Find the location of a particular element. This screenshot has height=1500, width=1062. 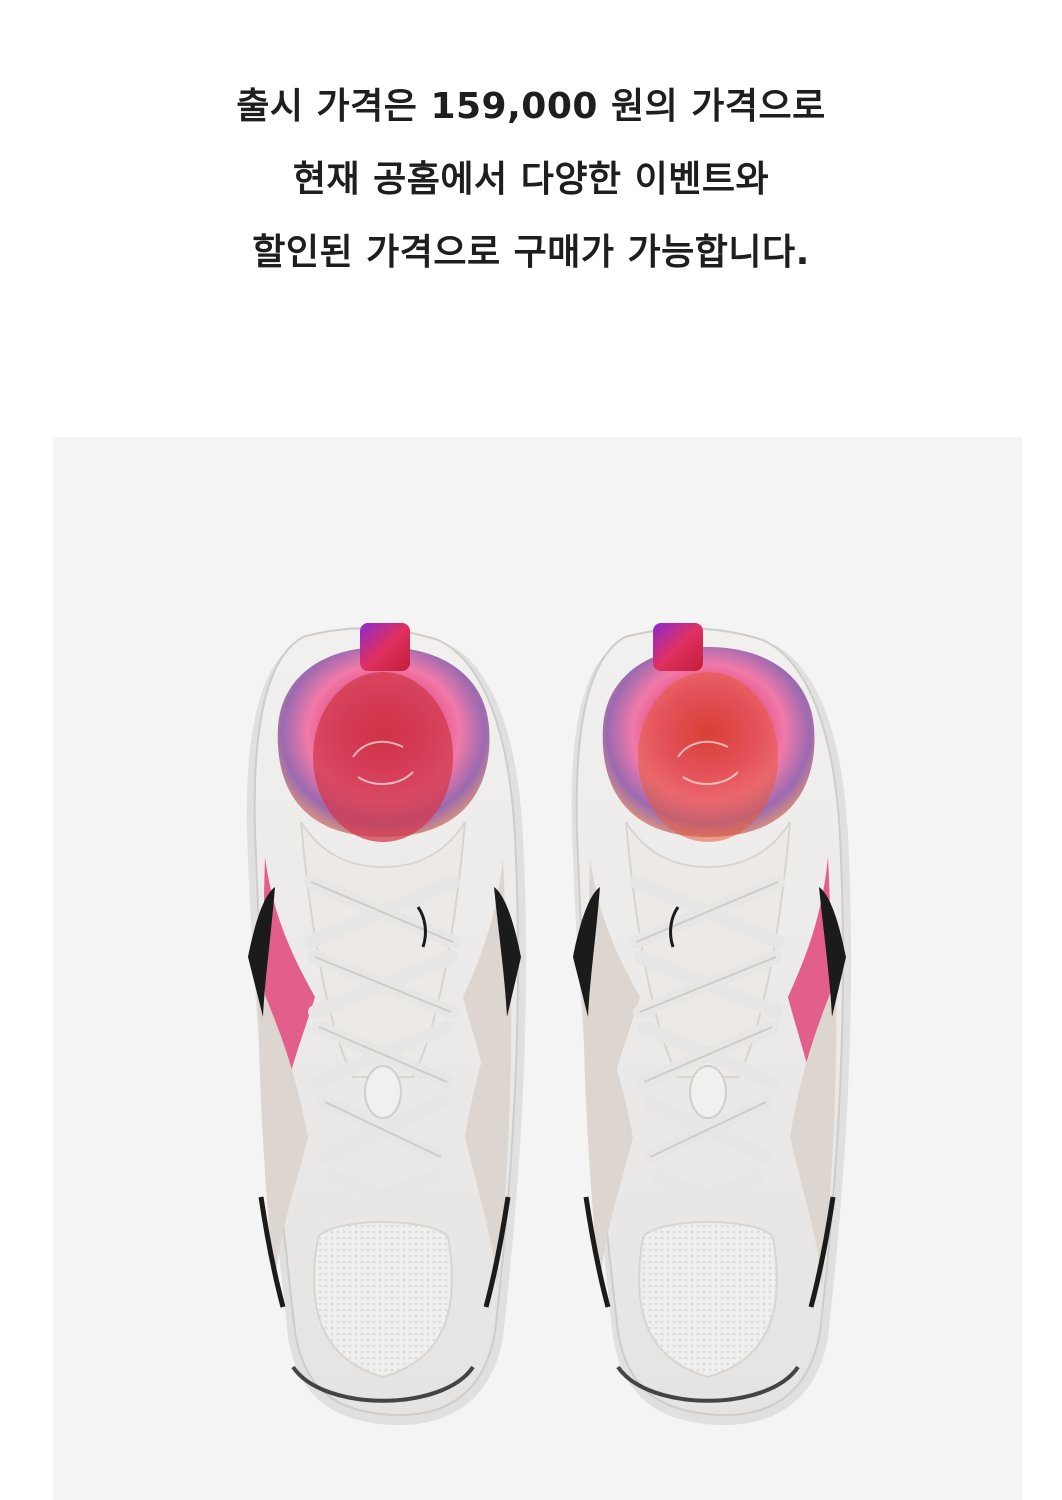

caption-line-price: 출시 가격은 159,000 원의 가격으로 is located at coordinates (531, 106).